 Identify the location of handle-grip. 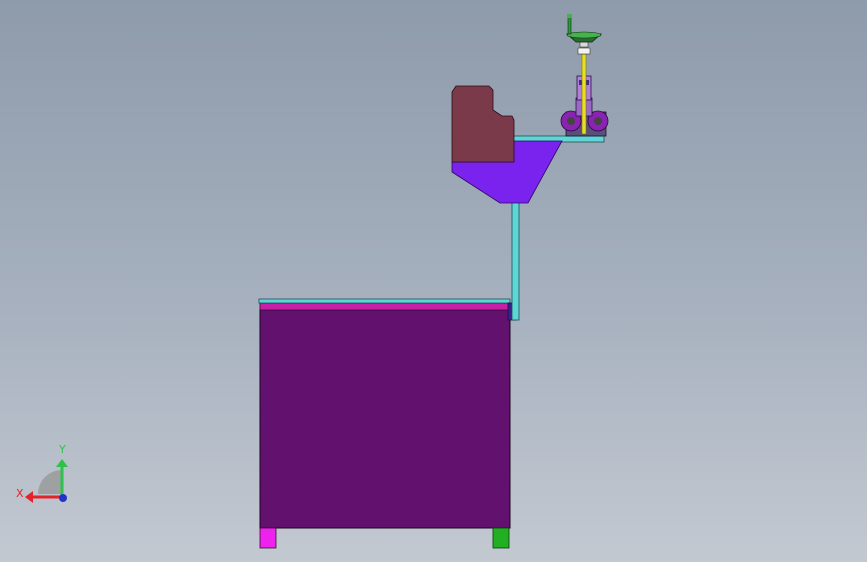
(569, 25).